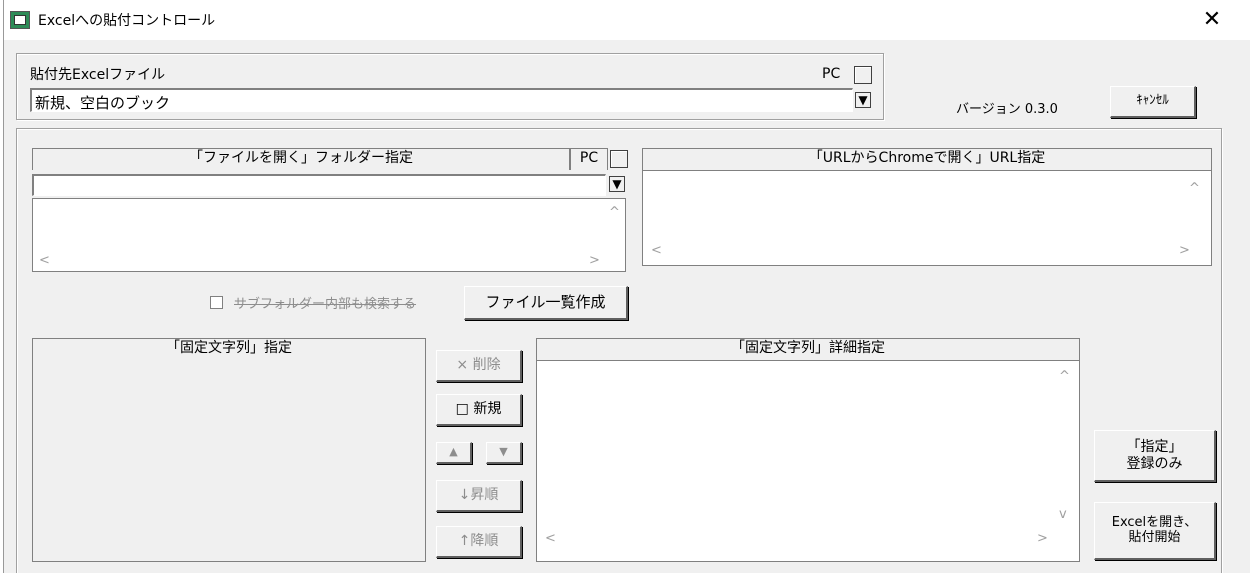  I want to click on register-only-button: 「指定」 登録のみ, so click(1155, 456).